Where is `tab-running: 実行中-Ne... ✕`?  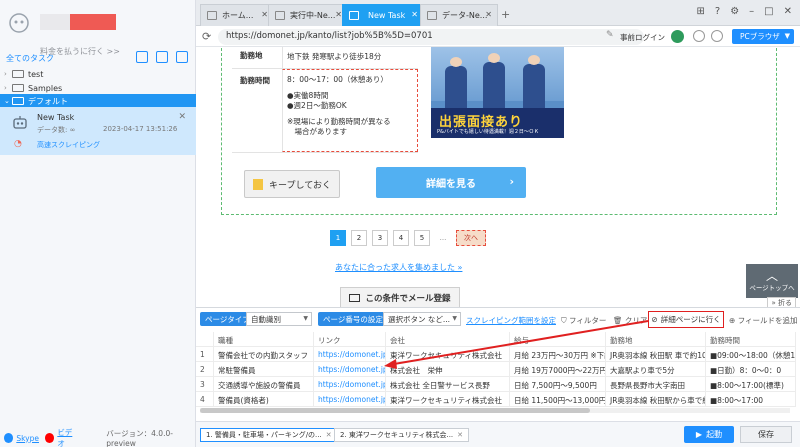
tab-running: 実行中-Ne... ✕ is located at coordinates (308, 15).